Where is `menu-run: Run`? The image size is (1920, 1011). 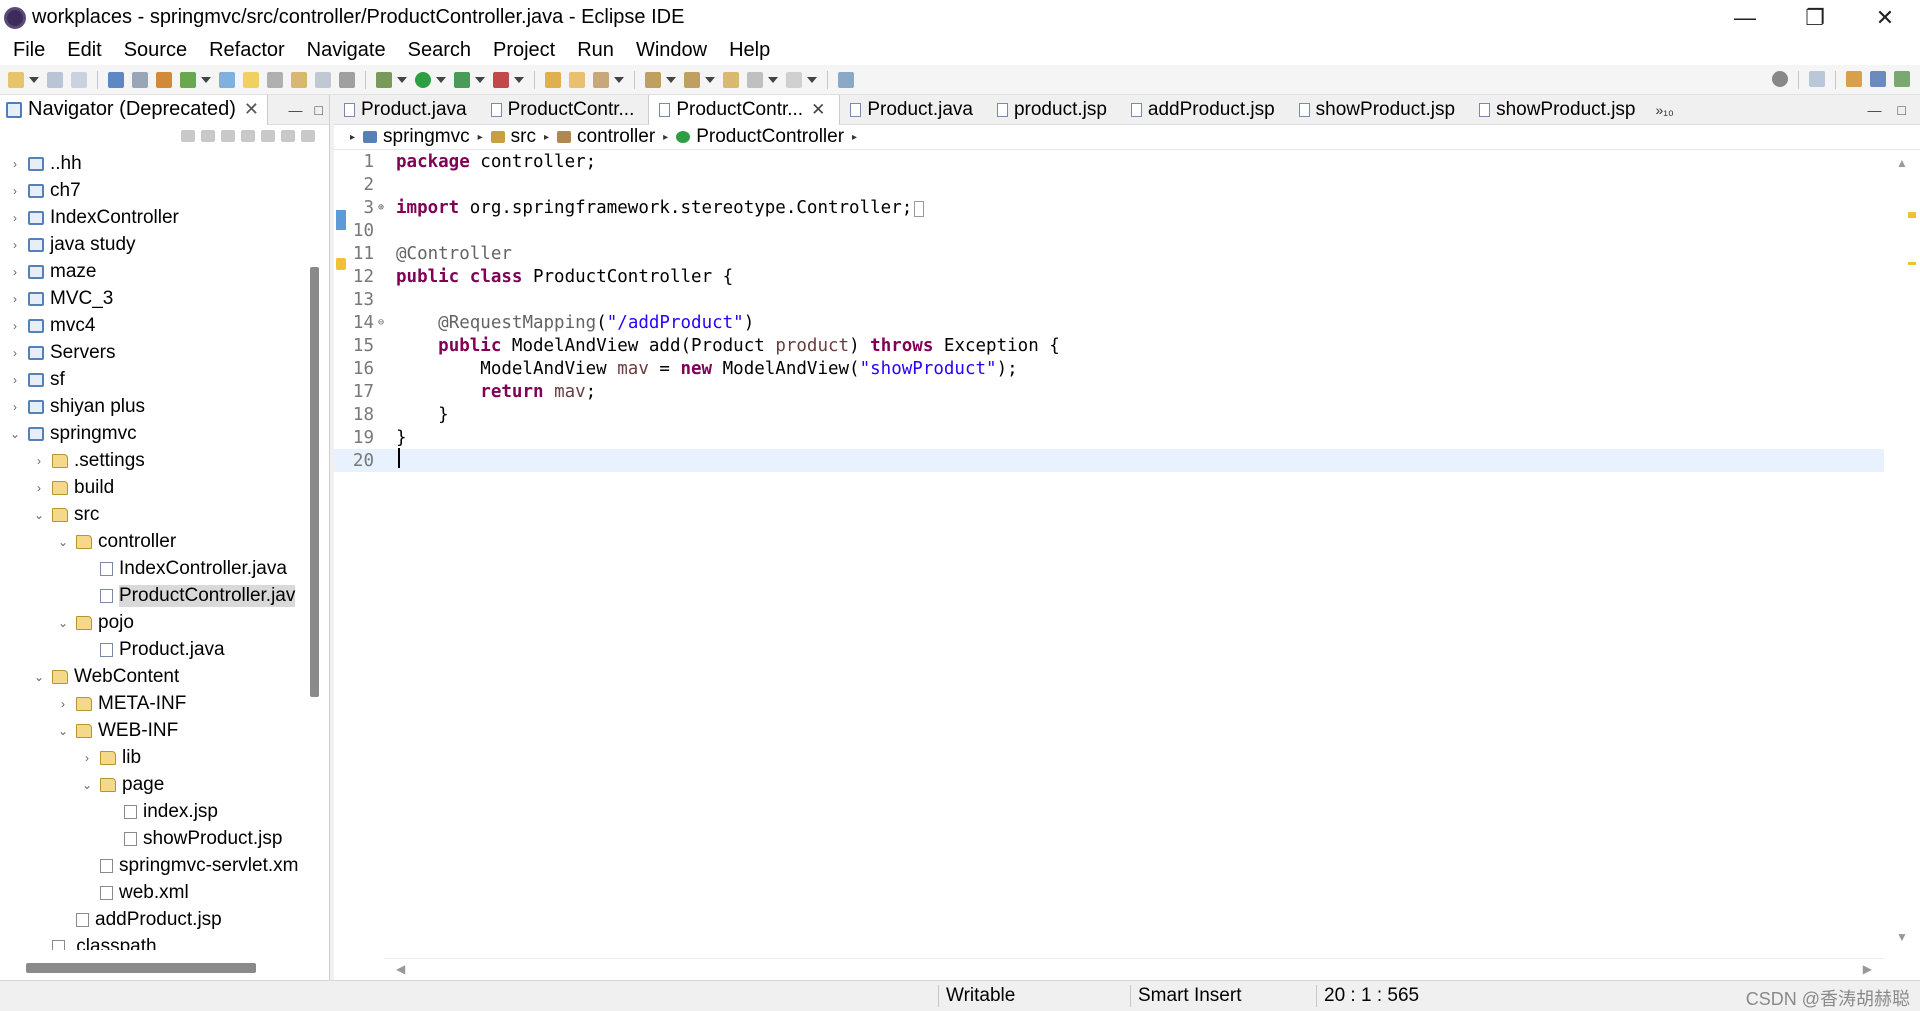 menu-run: Run is located at coordinates (595, 50).